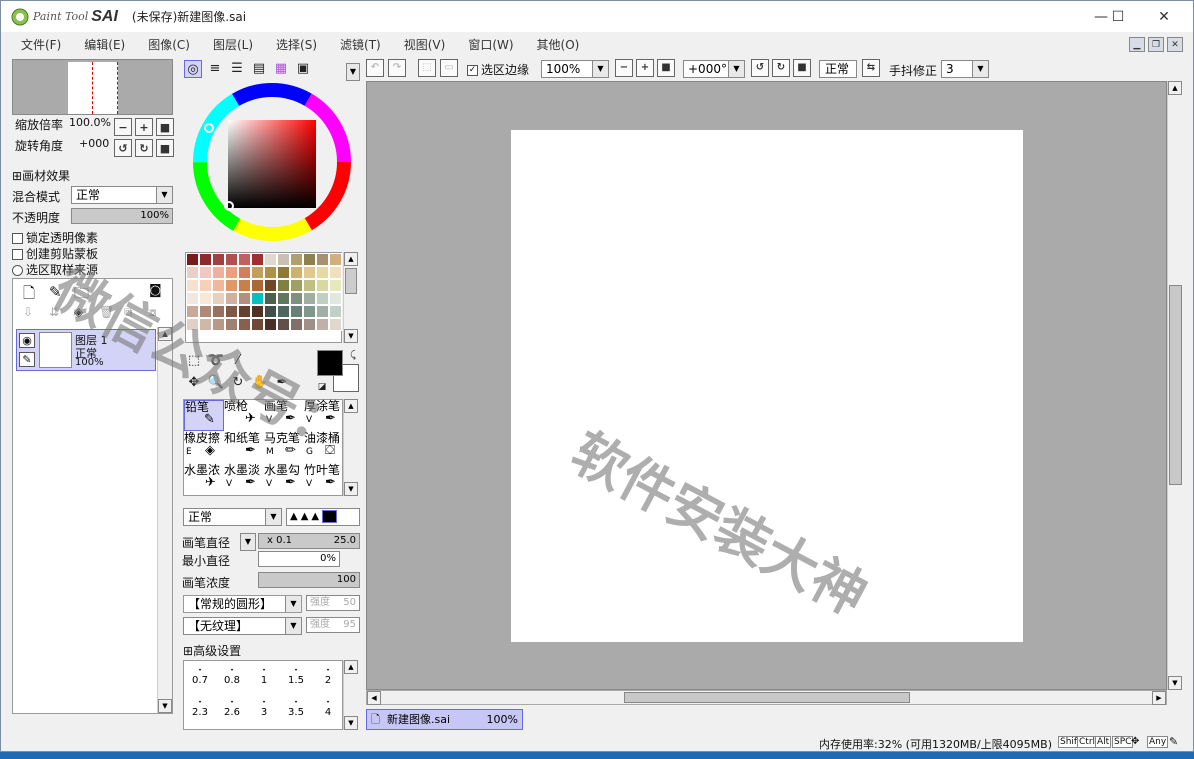 This screenshot has width=1194, height=759. I want to click on menu-layer: 图层(L), so click(233, 44).